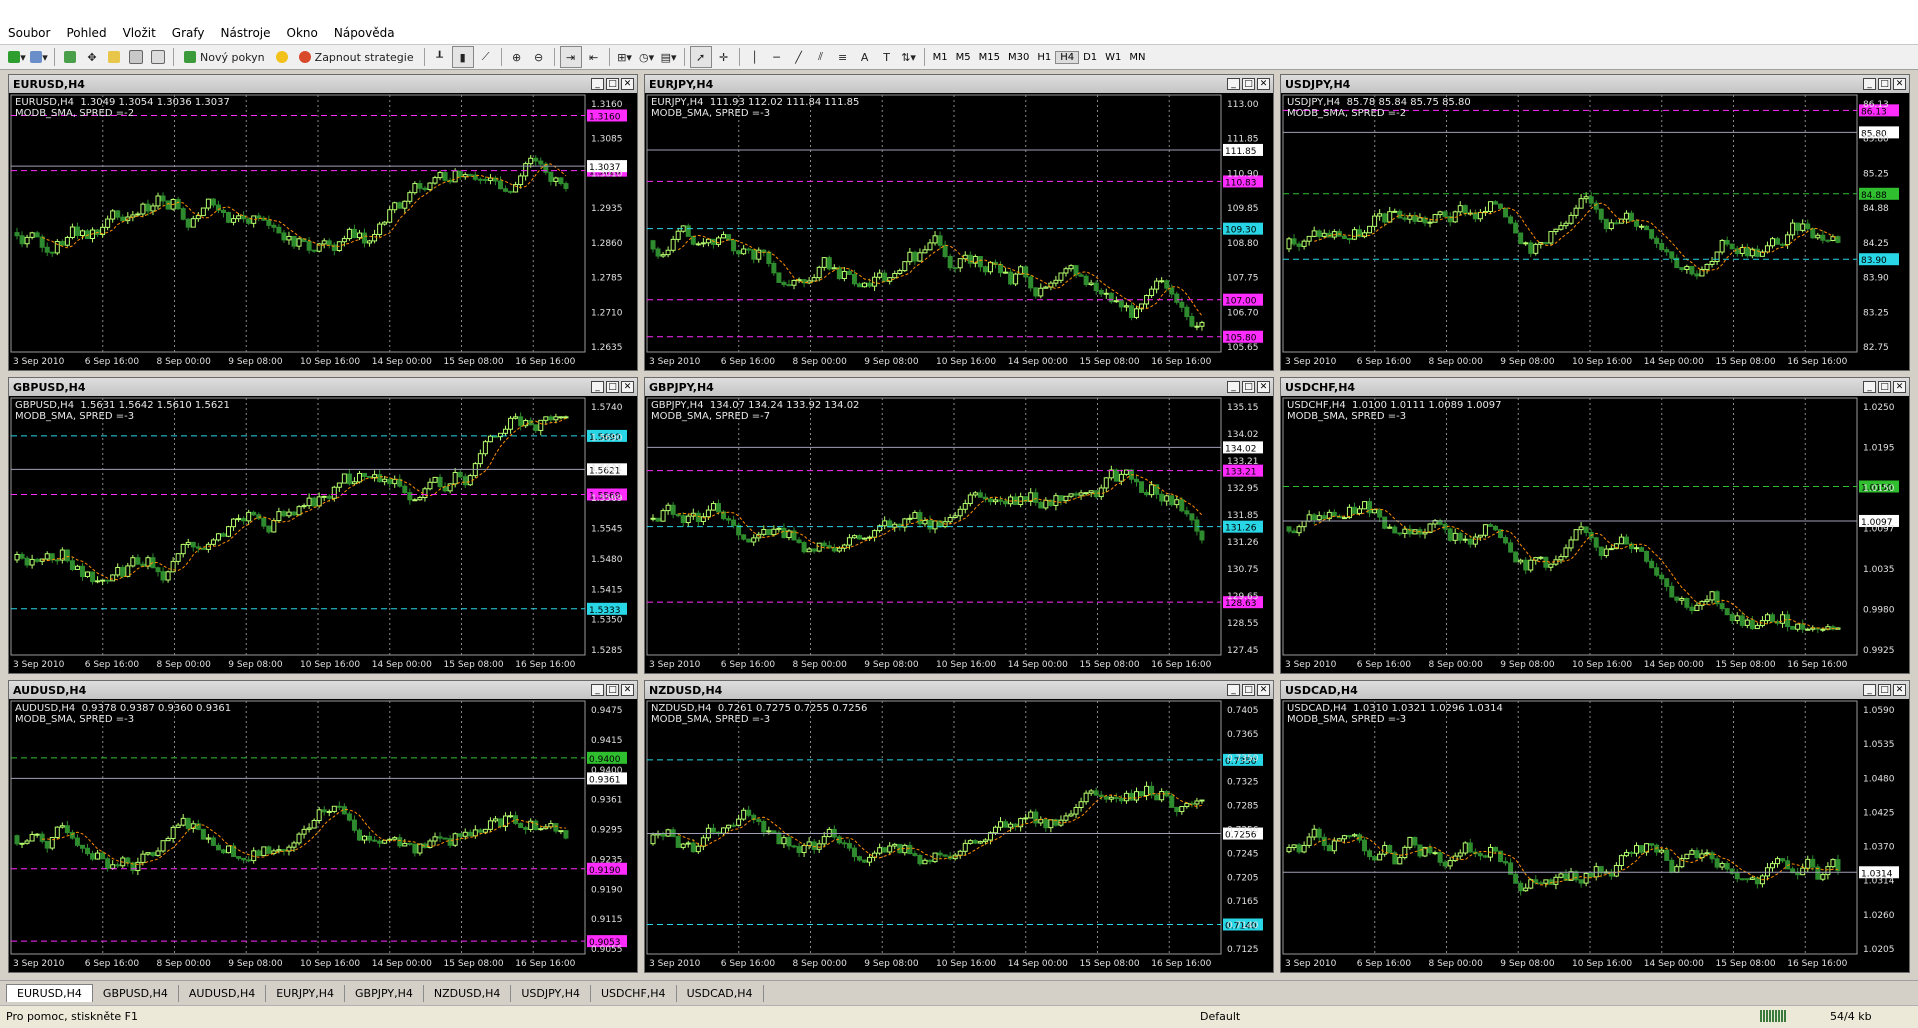  I want to click on cursor-icon: ➚, so click(700, 57).